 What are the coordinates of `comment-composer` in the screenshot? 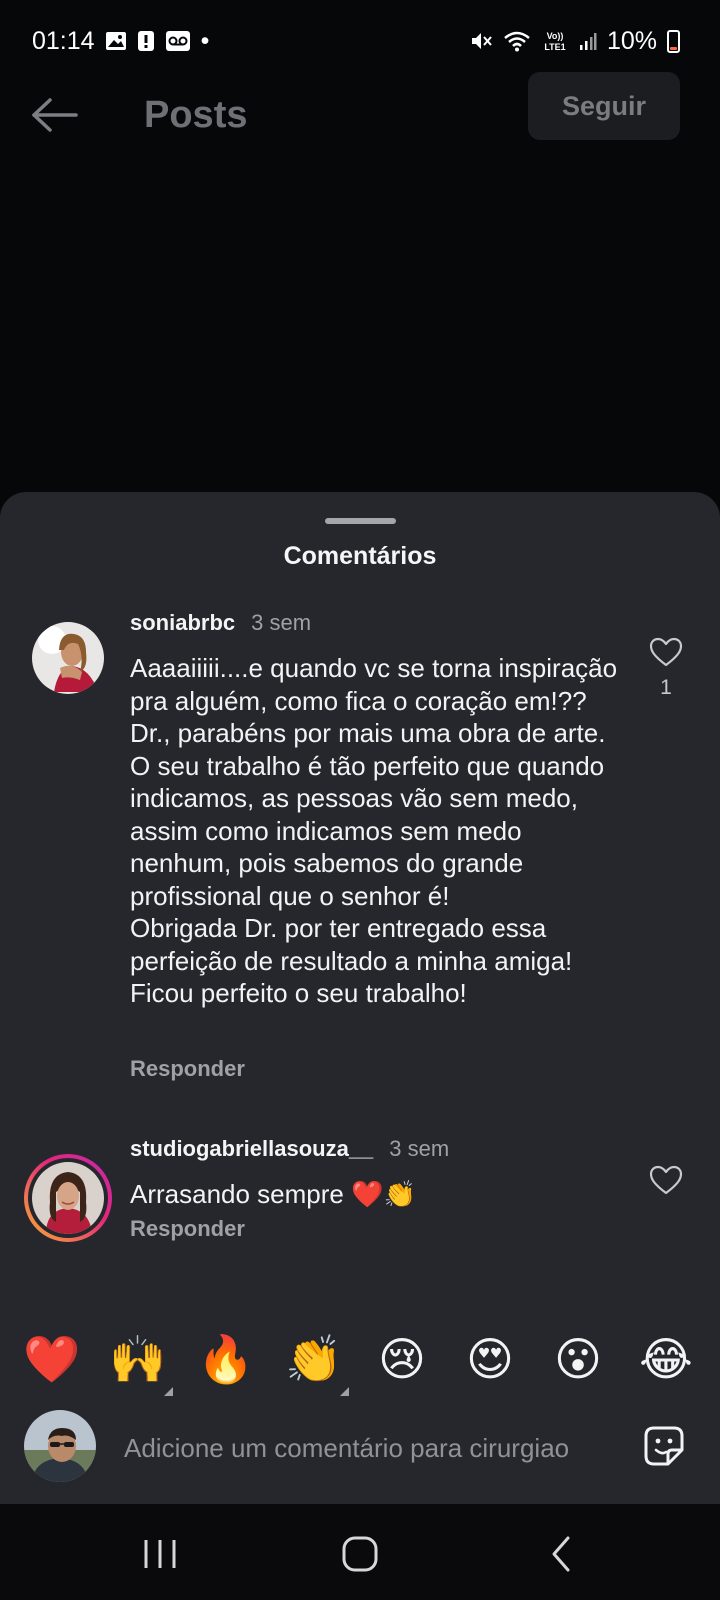 It's located at (360, 1448).